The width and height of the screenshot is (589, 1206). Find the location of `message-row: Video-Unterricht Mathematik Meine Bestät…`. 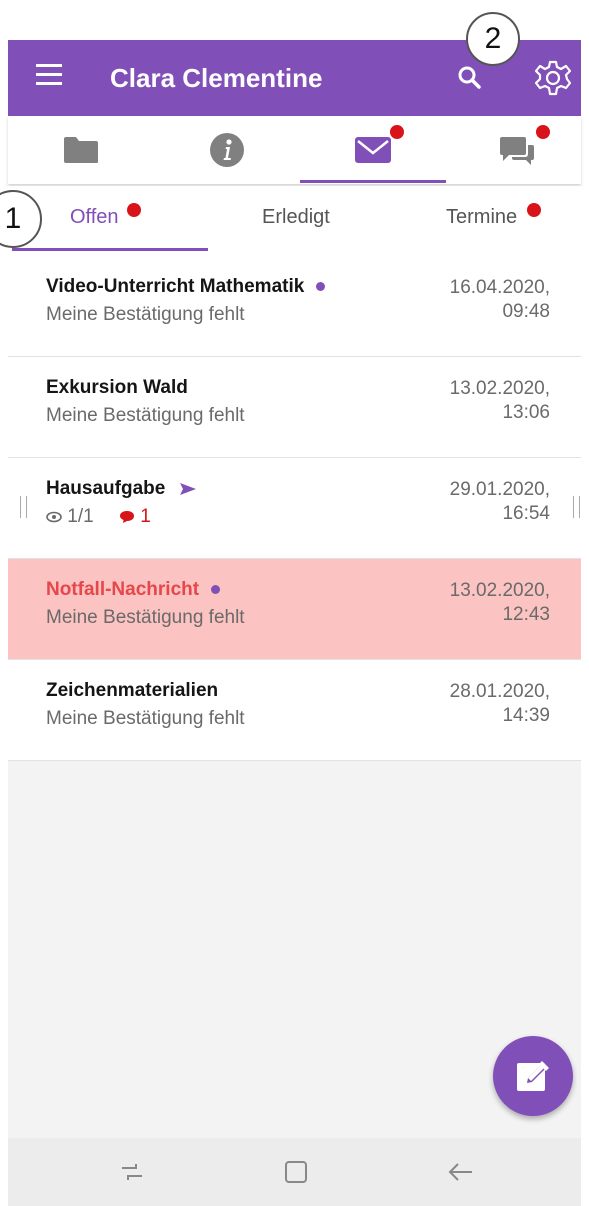

message-row: Video-Unterricht Mathematik Meine Bestät… is located at coordinates (294, 306).